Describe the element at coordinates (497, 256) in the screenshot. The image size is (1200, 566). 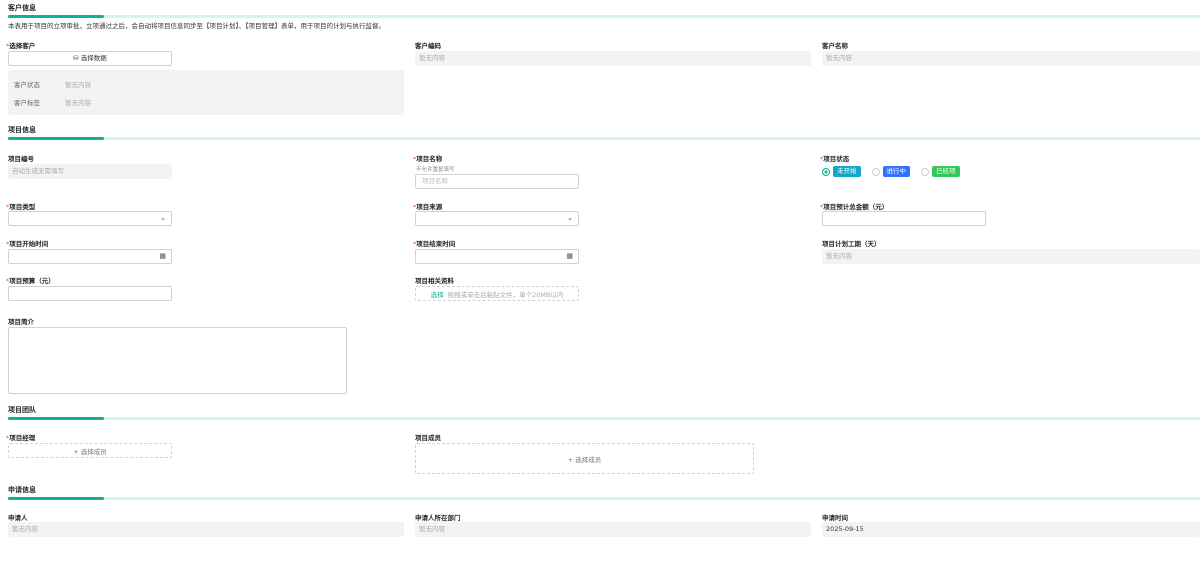
I see `project-end-date: ▦` at that location.